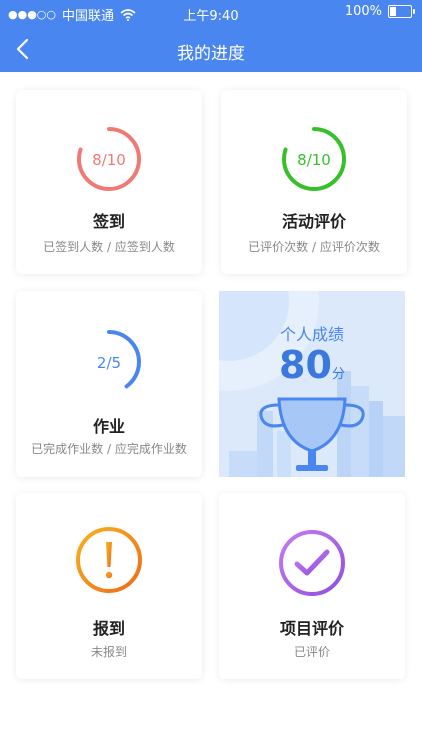 This screenshot has width=422, height=750. I want to click on activity-evaluation-card: 8/10 活动评价 已评价次数 / 应评价次数, so click(314, 182).